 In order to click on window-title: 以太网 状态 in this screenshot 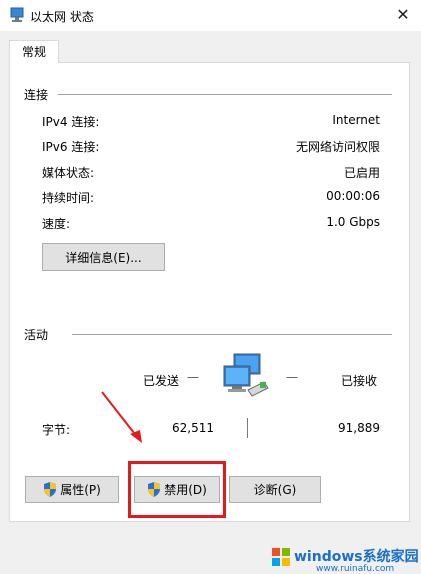, I will do `click(62, 17)`.